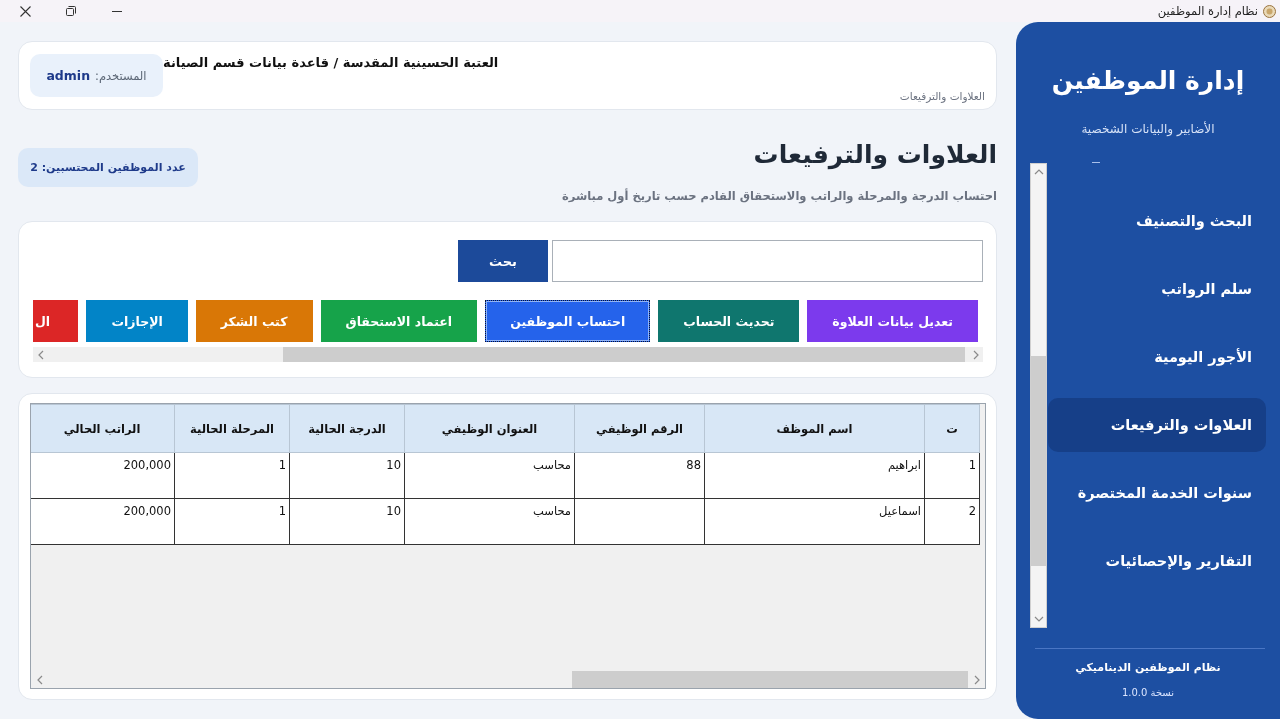 Image resolution: width=1280 pixels, height=719 pixels. I want to click on minimize-icon, so click(117, 11).